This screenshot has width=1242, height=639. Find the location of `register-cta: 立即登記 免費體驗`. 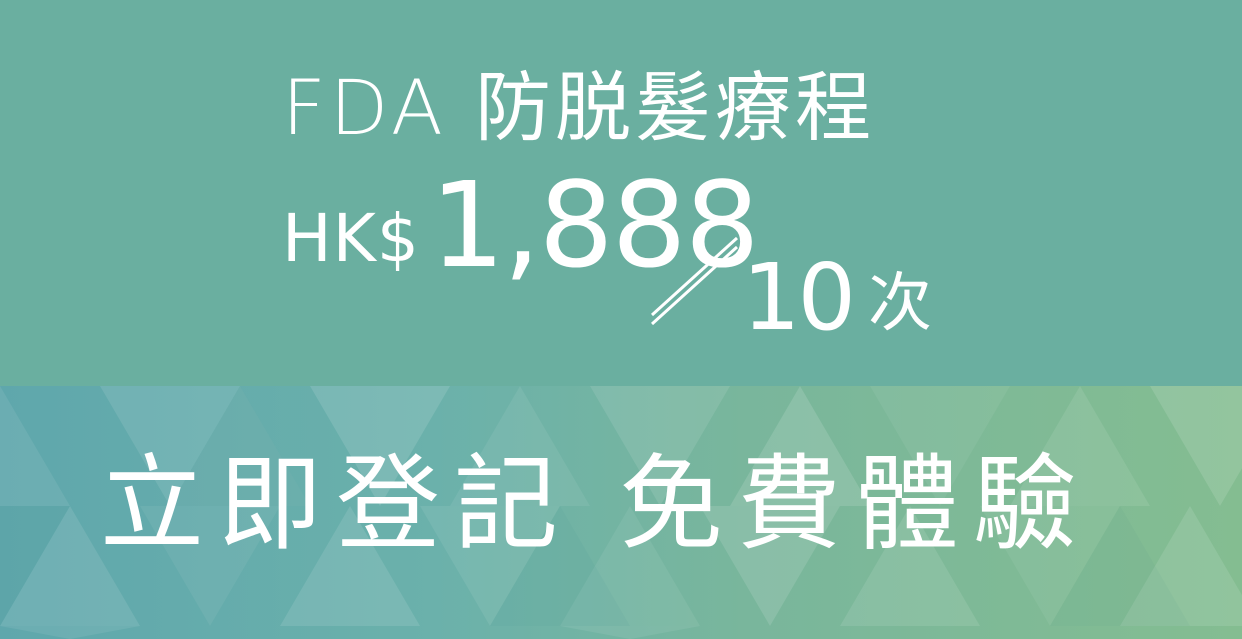

register-cta: 立即登記 免費體驗 is located at coordinates (595, 504).